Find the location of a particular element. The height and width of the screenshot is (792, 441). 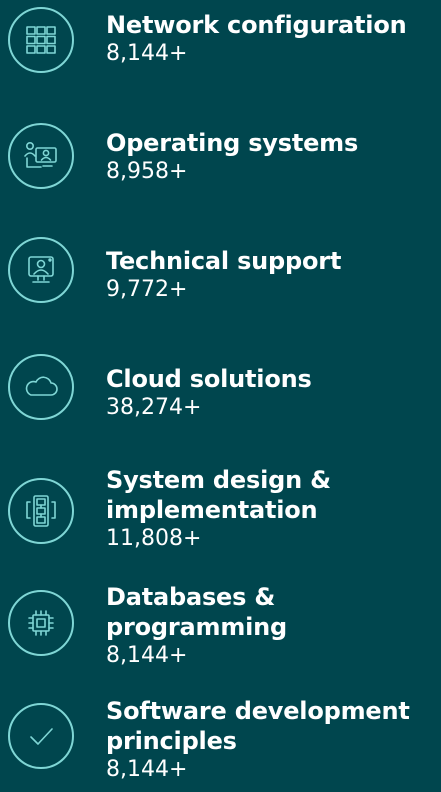

category-title: Network configuration is located at coordinates (273, 25).